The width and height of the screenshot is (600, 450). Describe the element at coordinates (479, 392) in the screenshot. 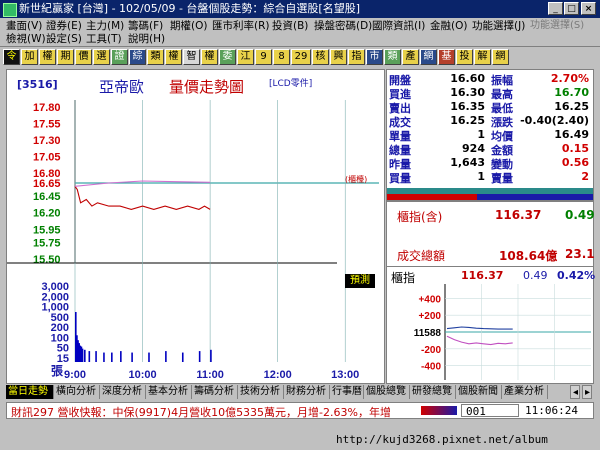

I see `tab-news: 個股新聞` at that location.